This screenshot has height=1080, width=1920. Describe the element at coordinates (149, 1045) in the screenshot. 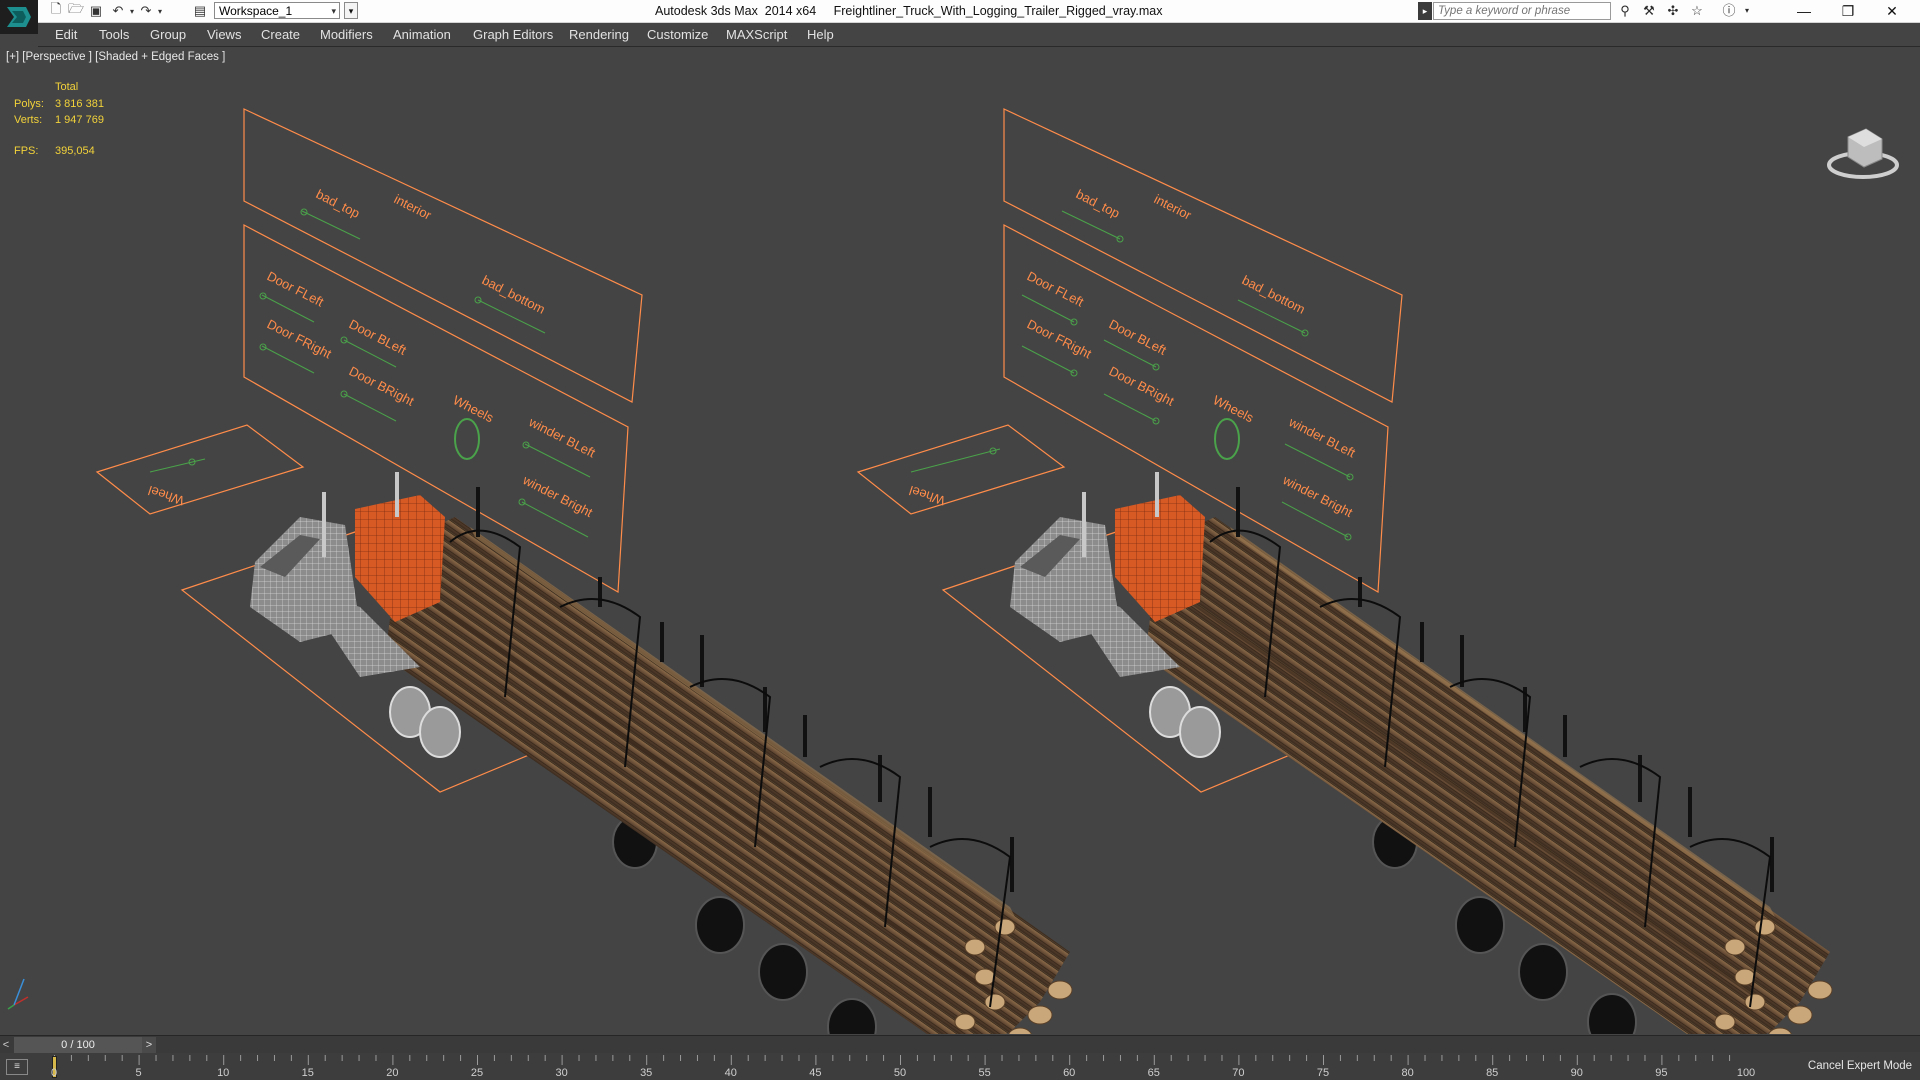

I see `next-frame-button: >` at that location.